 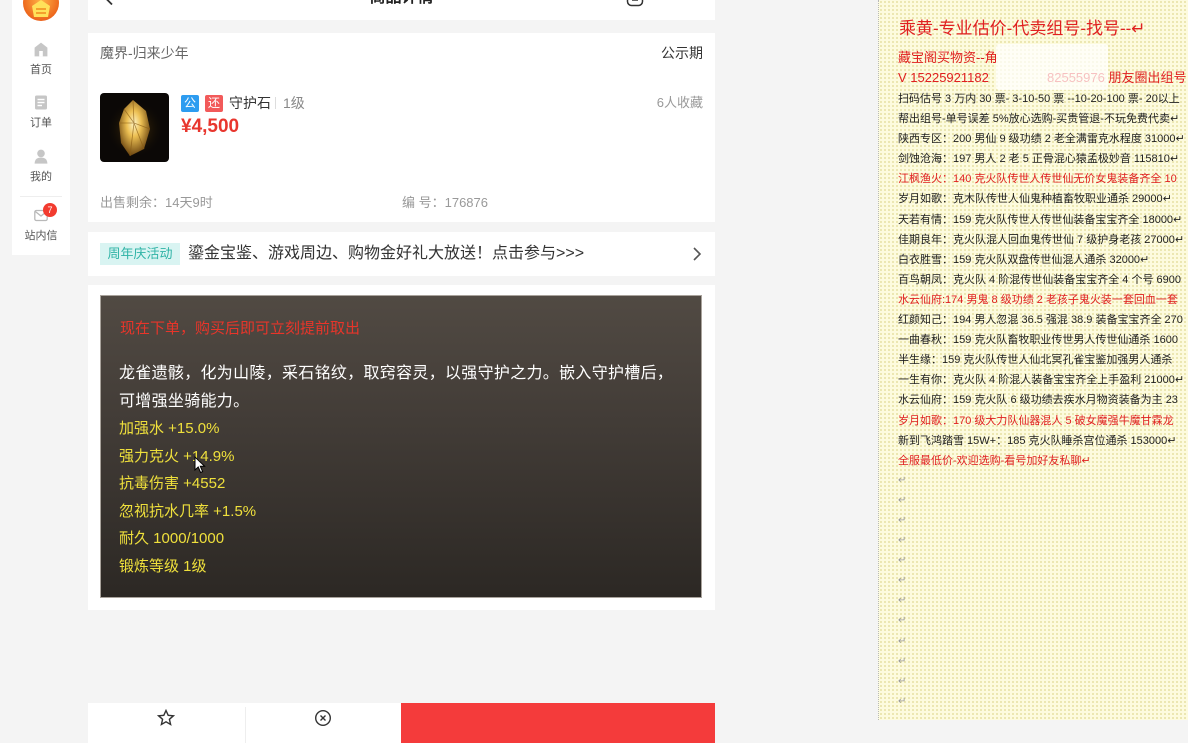 I want to click on guardian-stone-image, so click(x=134, y=127).